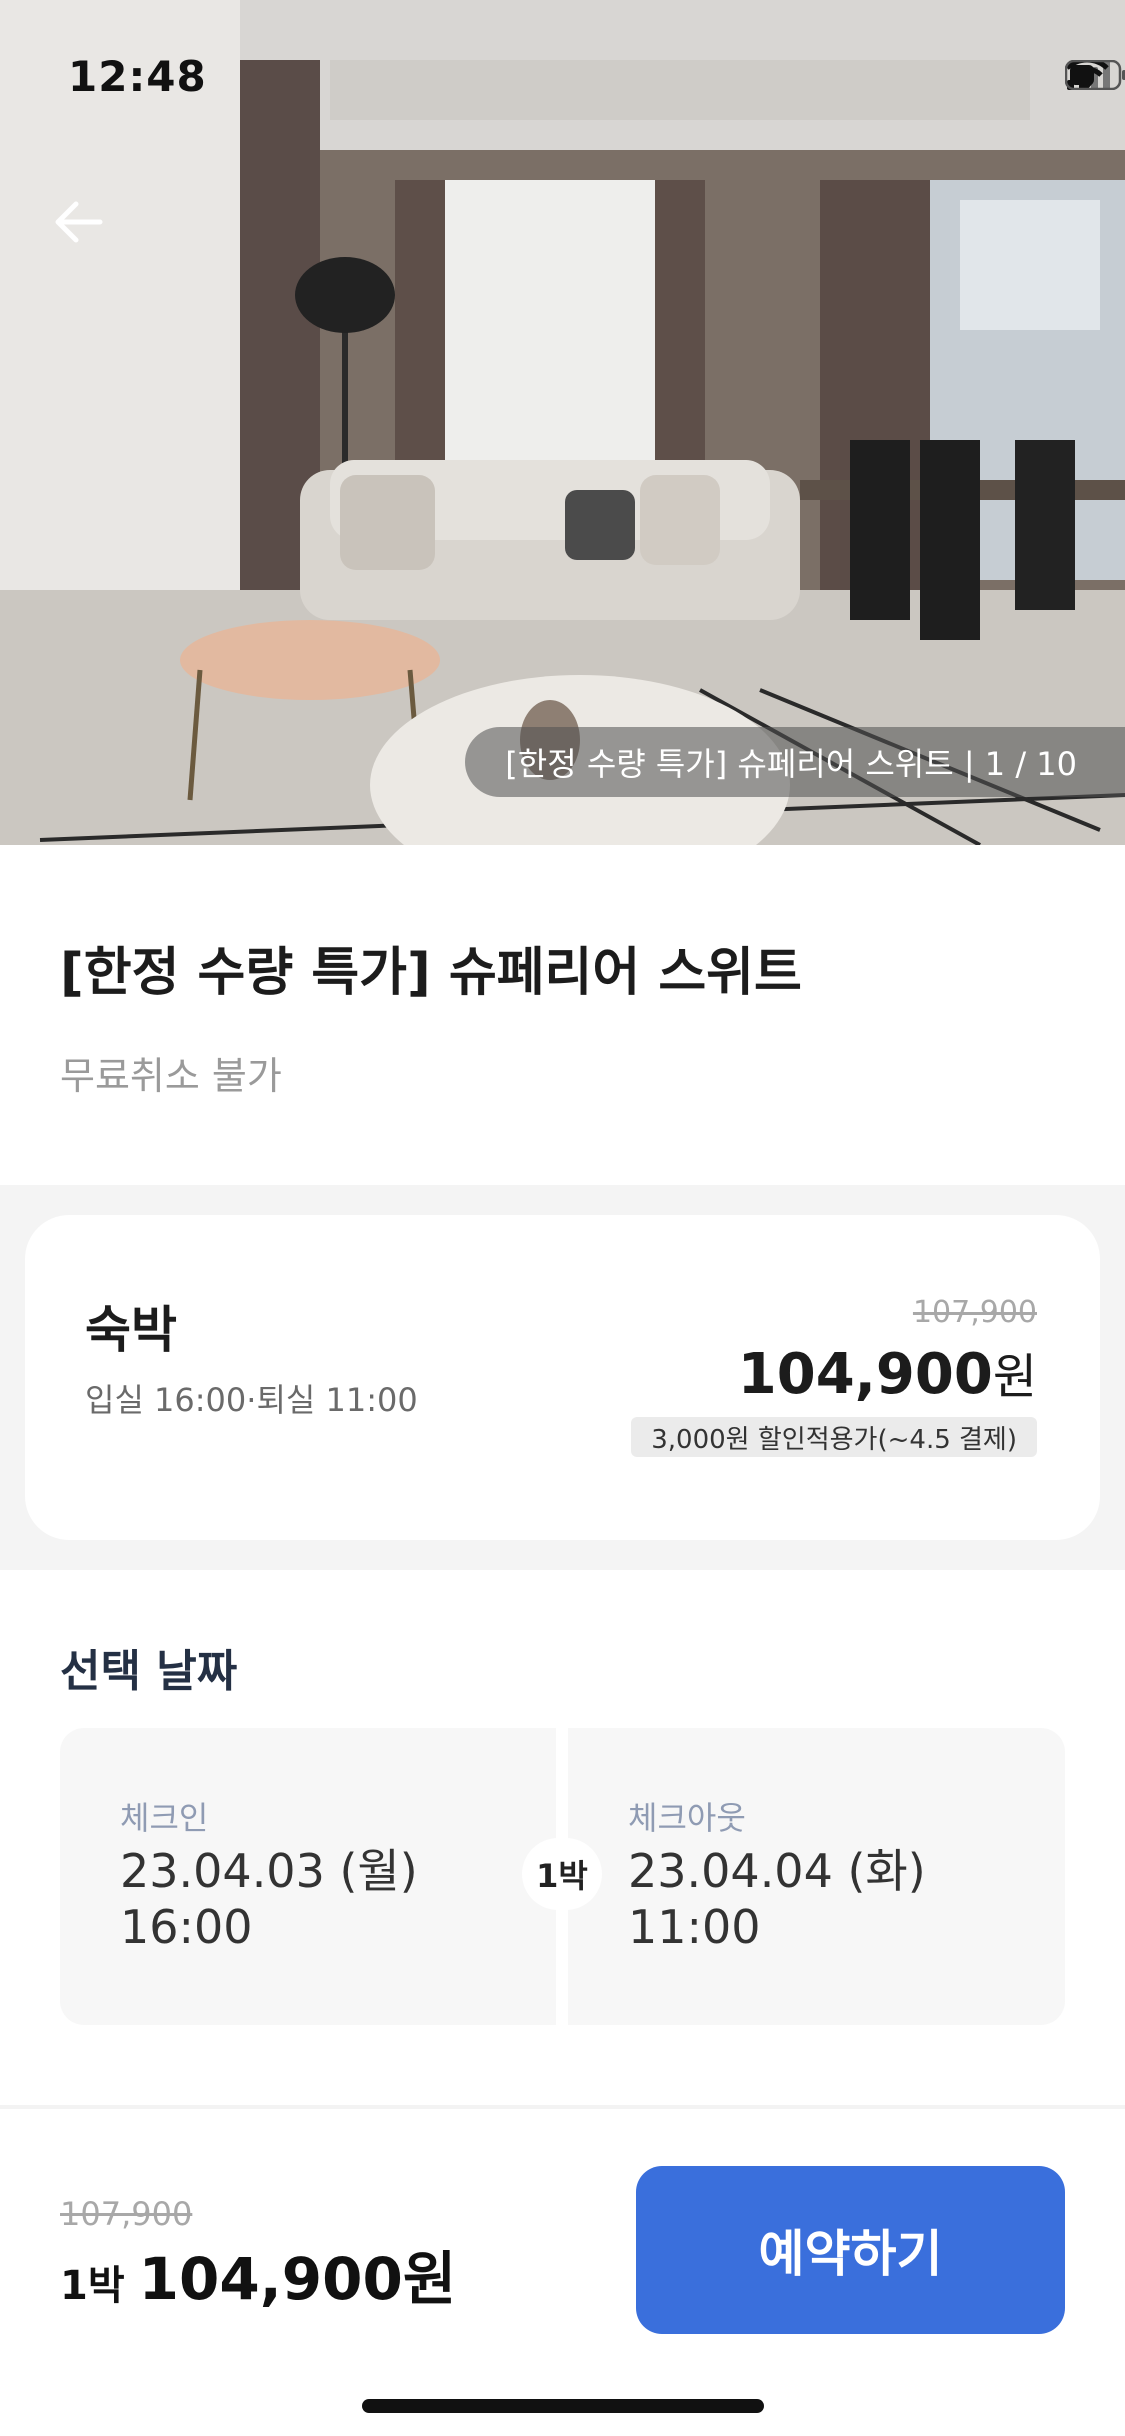  Describe the element at coordinates (562, 75) in the screenshot. I see `status-bar: 12:48` at that location.